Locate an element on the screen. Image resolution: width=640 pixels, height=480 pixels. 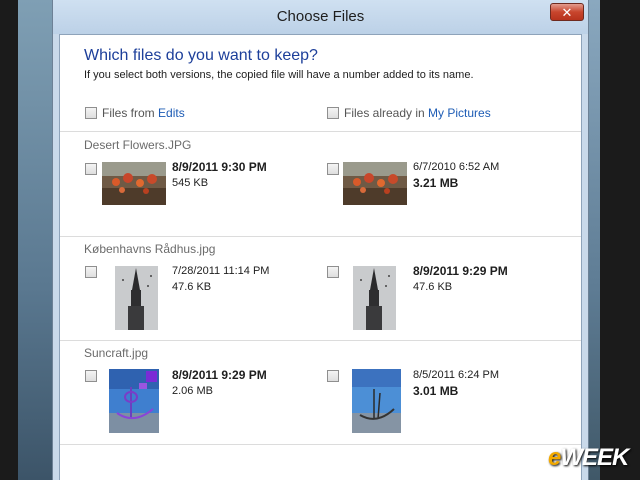
title-bar: Choose Files ✕ is located at coordinates (320, 17).